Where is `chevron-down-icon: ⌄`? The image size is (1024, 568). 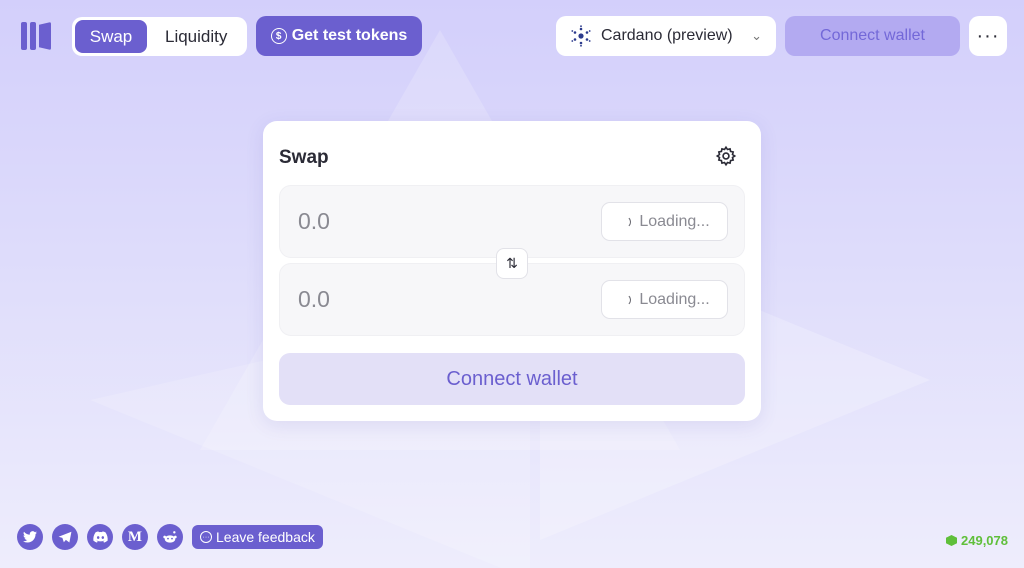 chevron-down-icon: ⌄ is located at coordinates (756, 35).